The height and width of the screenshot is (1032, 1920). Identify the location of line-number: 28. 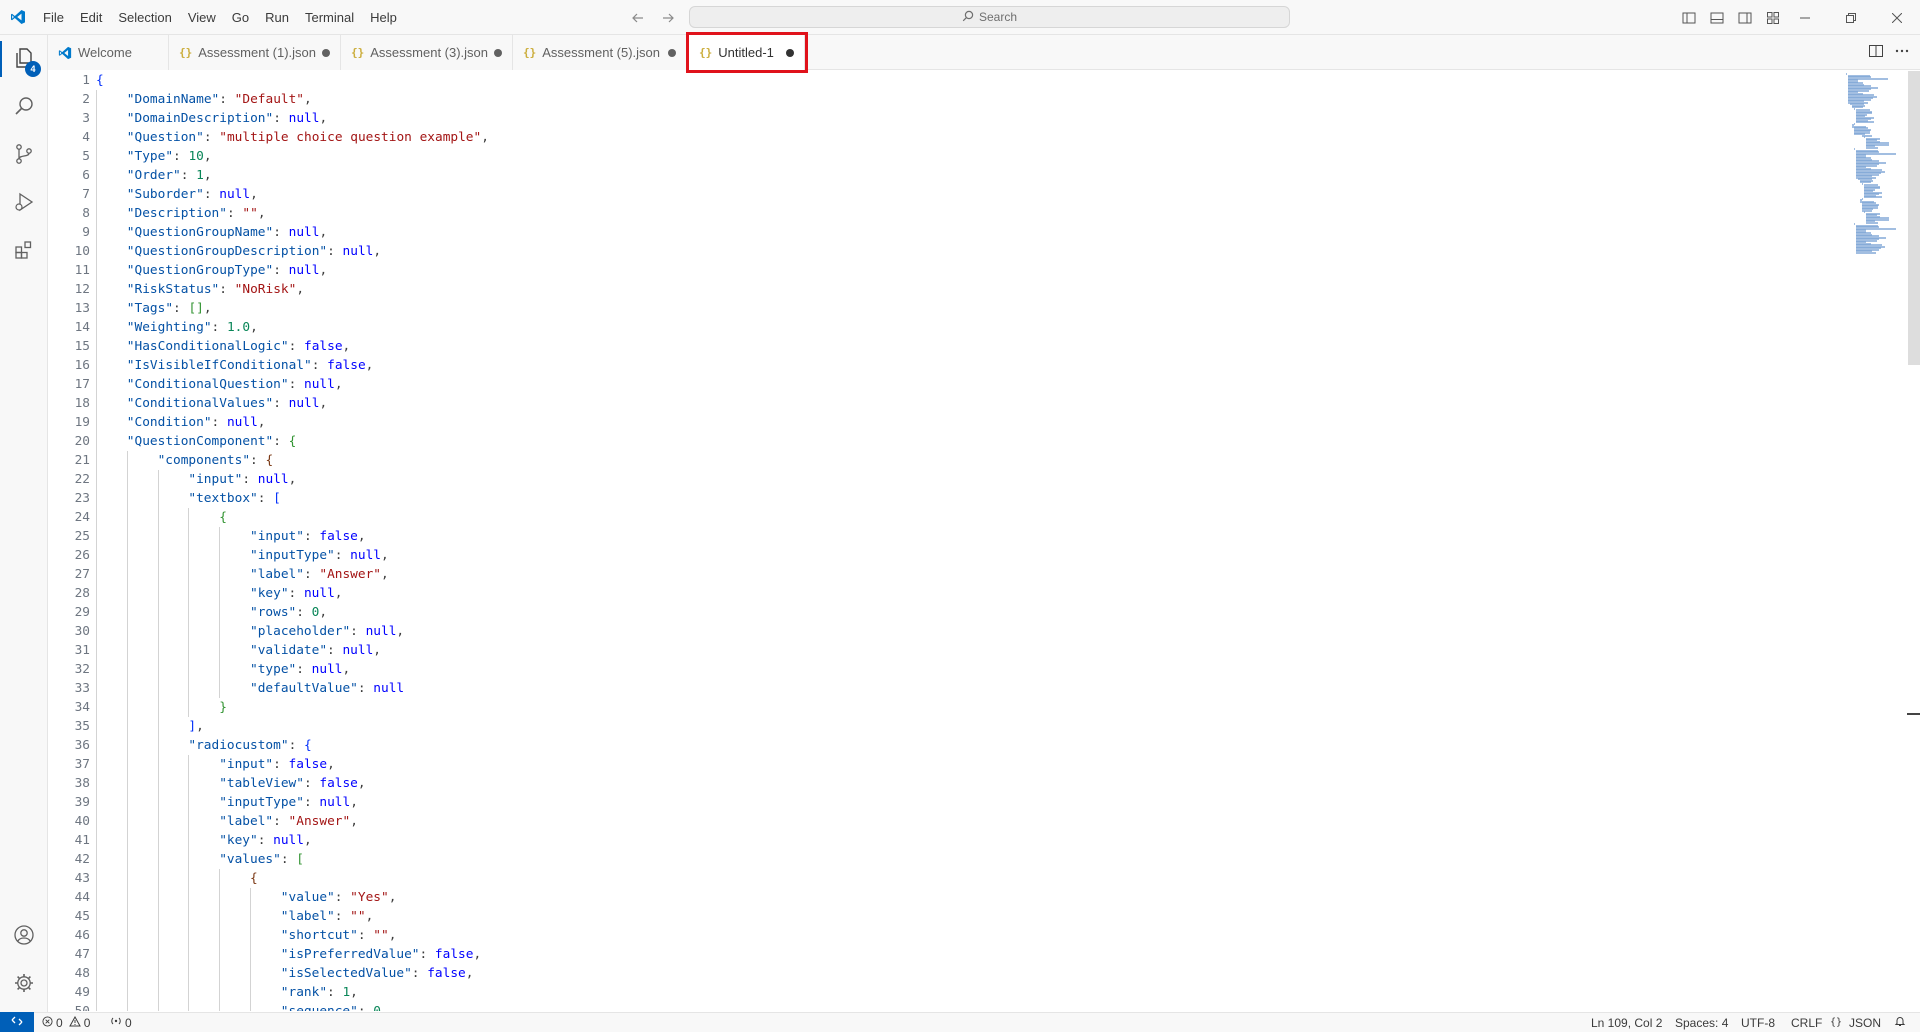
(69, 593).